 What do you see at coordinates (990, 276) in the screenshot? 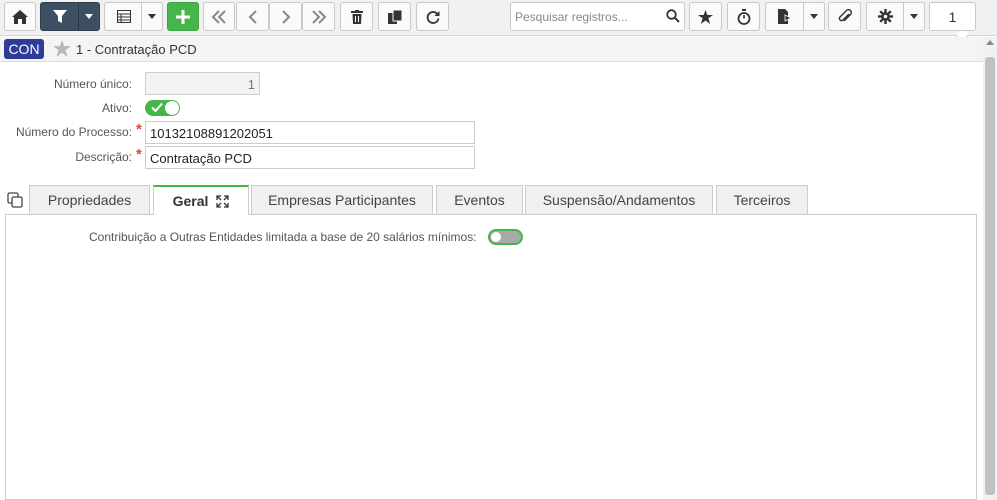
I see `scrollbar-thumb` at bounding box center [990, 276].